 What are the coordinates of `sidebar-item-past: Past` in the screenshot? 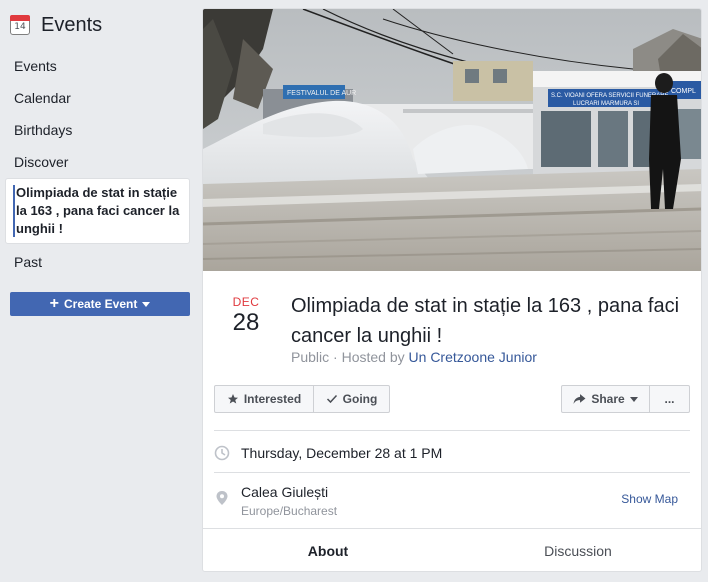 It's located at (100, 262).